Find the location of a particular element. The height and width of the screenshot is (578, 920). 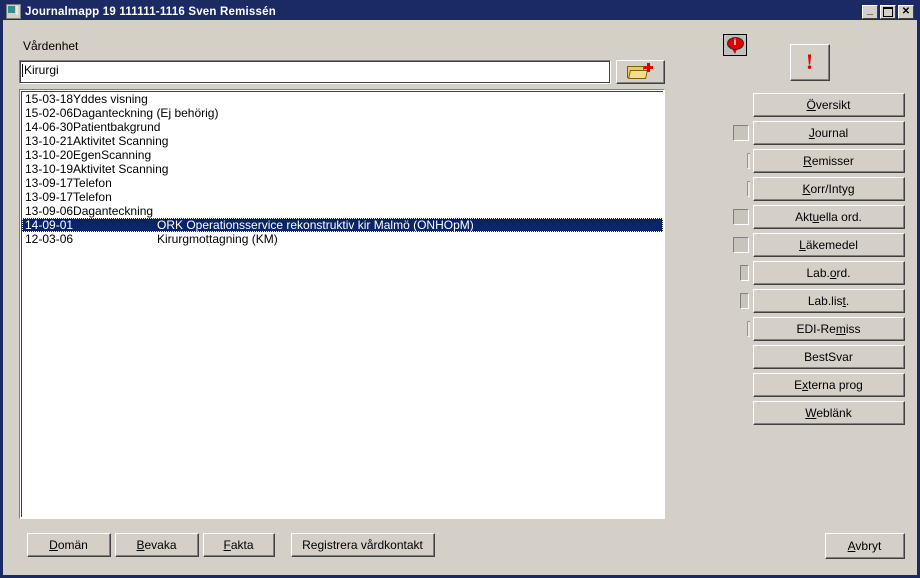

add-folder-button is located at coordinates (640, 72).